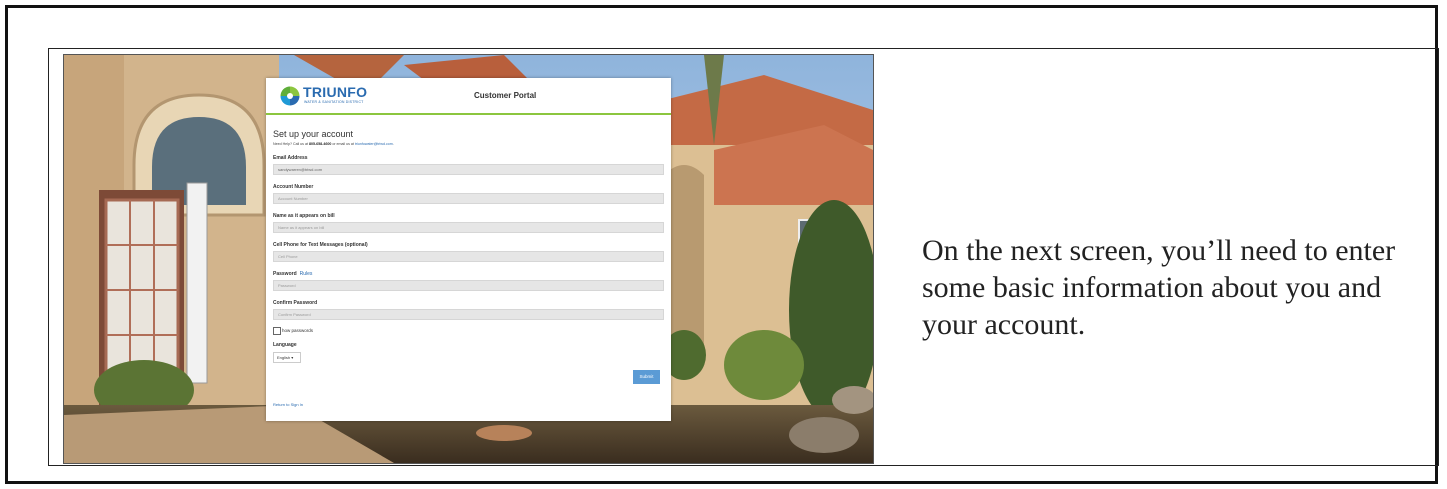 The width and height of the screenshot is (1447, 489). I want to click on cell-phone-label: Cell Phone for Text Messages (optional), so click(320, 245).